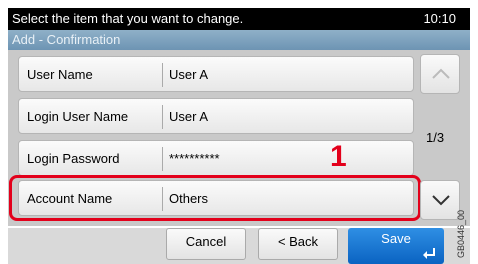  Describe the element at coordinates (338, 156) in the screenshot. I see `callout-number: 1` at that location.